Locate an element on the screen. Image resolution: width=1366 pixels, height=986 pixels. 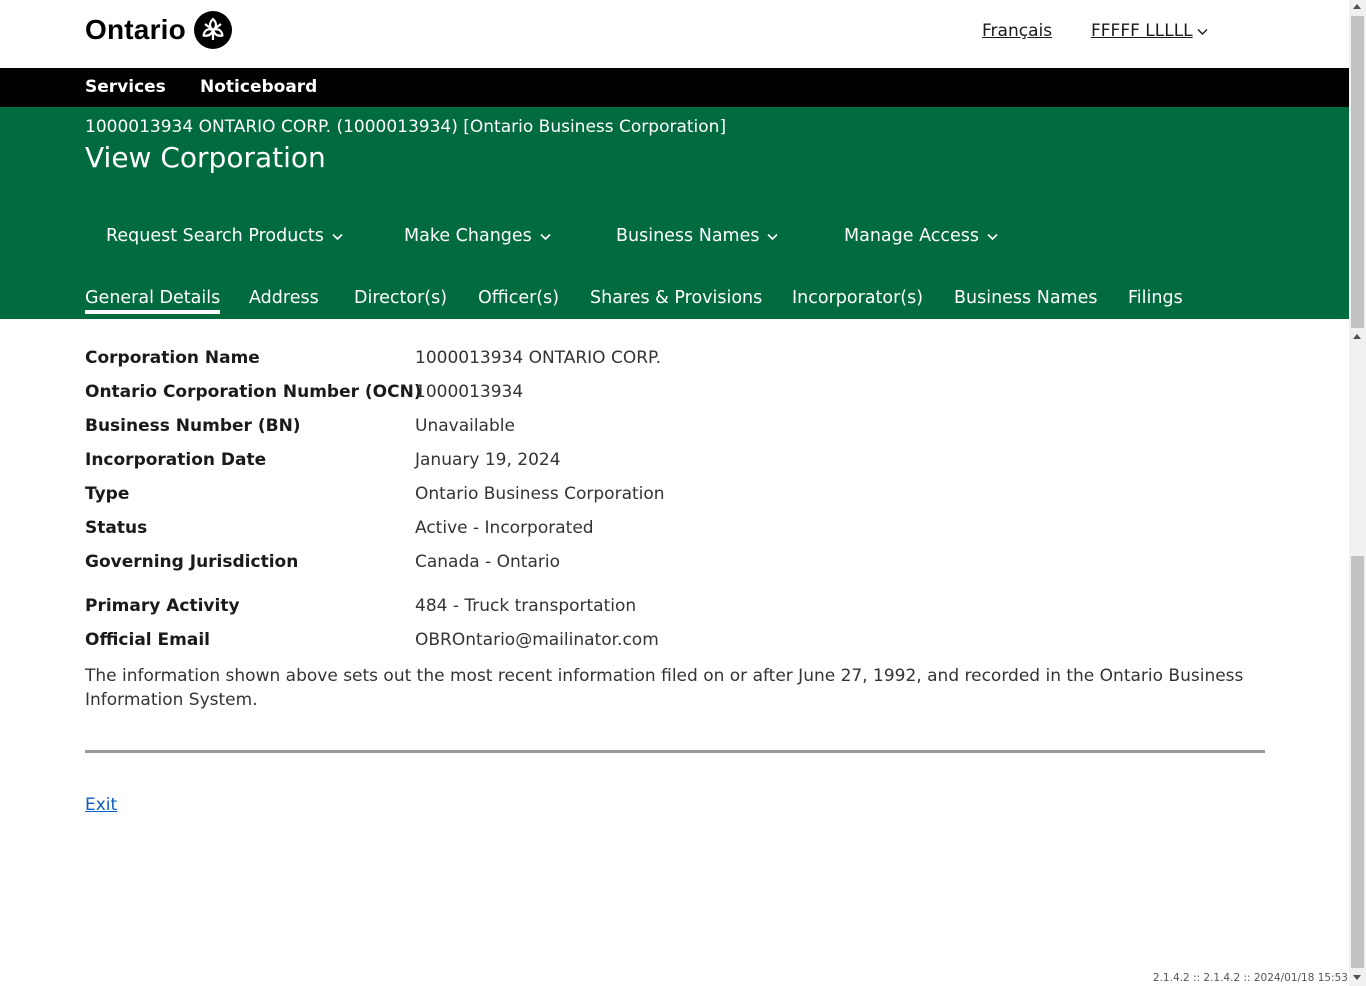
nav-services: Services is located at coordinates (125, 87).